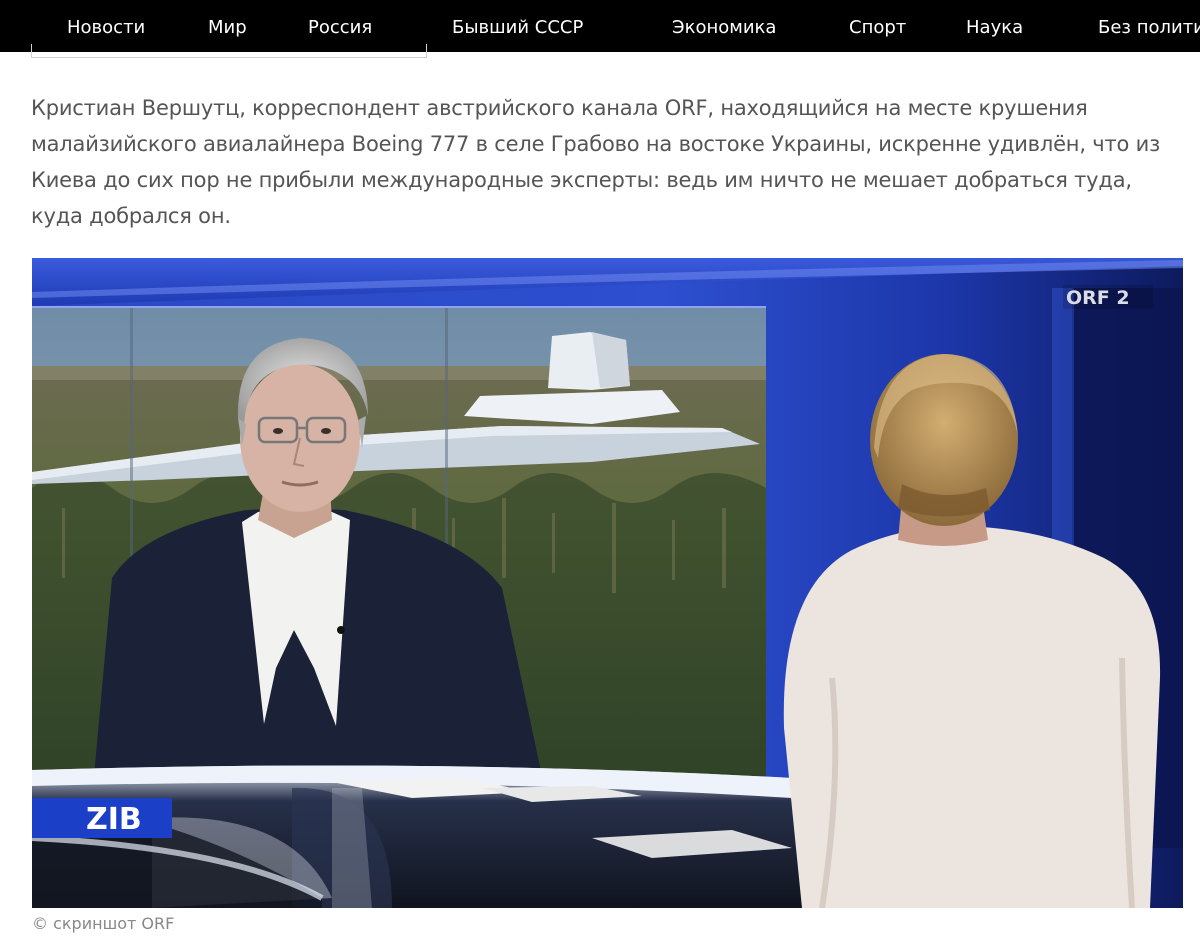  I want to click on nav-item-sport: Спорт, so click(877, 26).